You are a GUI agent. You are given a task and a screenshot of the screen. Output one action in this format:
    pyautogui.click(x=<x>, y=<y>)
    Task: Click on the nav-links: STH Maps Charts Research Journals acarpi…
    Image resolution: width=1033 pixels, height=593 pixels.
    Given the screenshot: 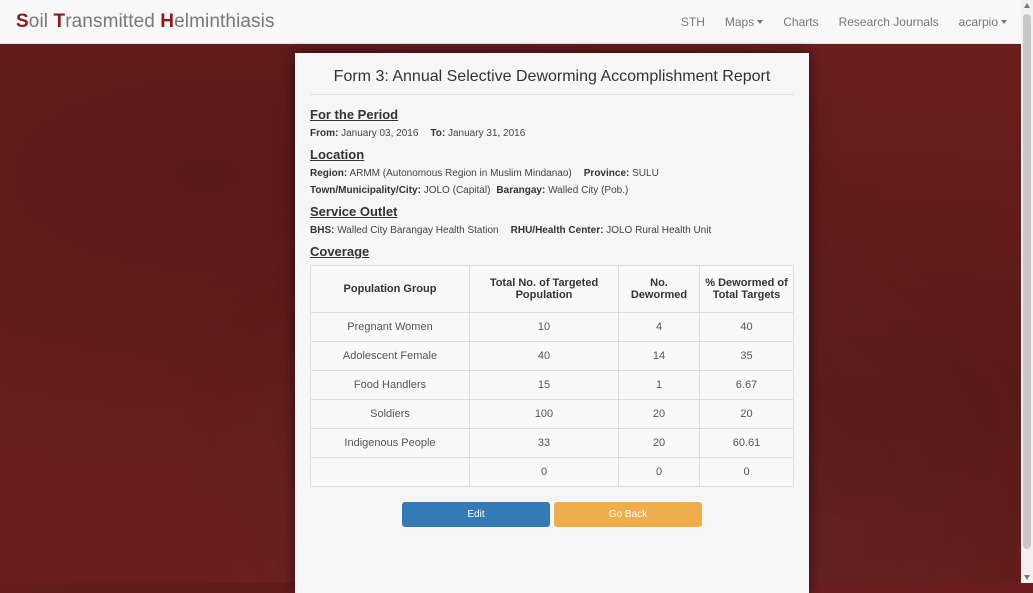 What is the action you would take?
    pyautogui.click(x=844, y=22)
    